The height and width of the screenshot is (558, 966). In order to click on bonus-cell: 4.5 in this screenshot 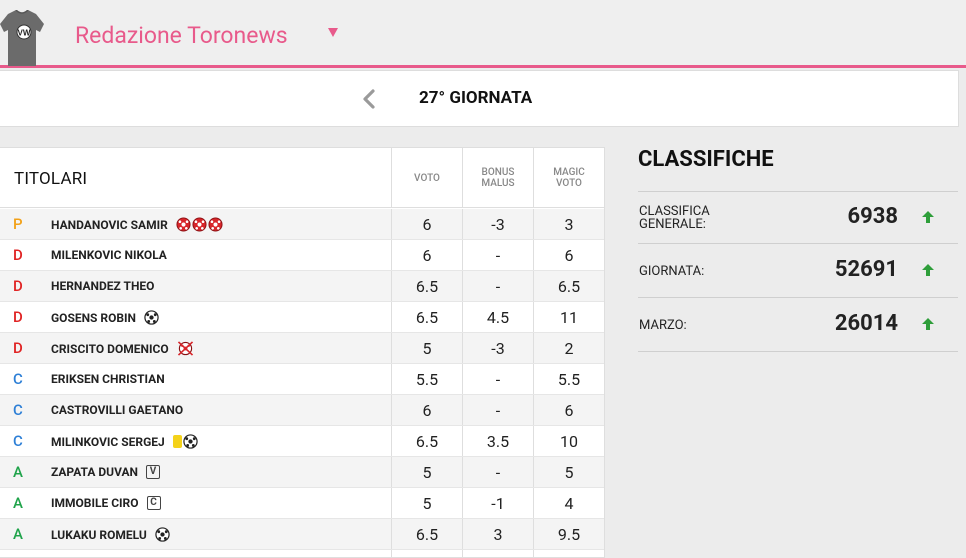, I will do `click(497, 317)`.